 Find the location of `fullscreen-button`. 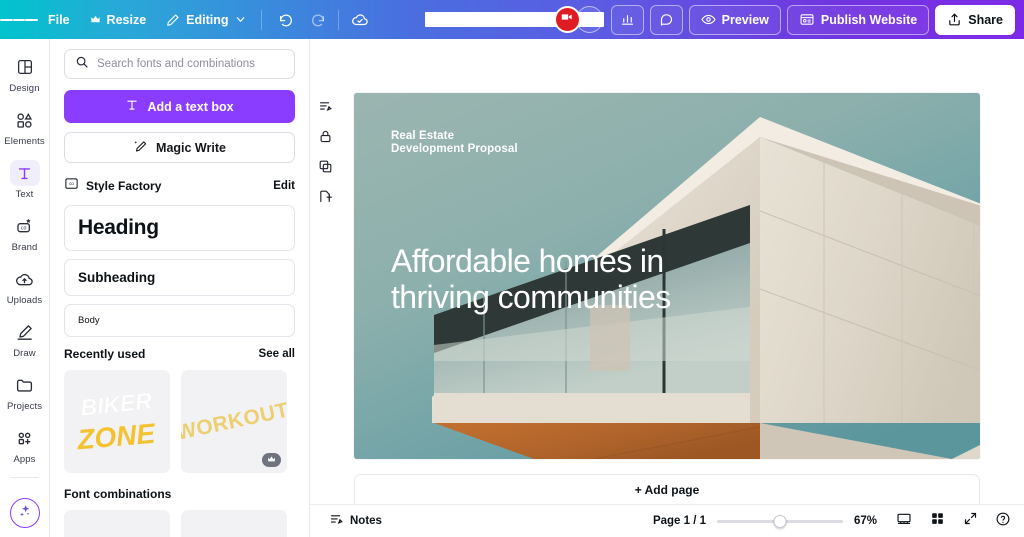

fullscreen-button is located at coordinates (970, 521).